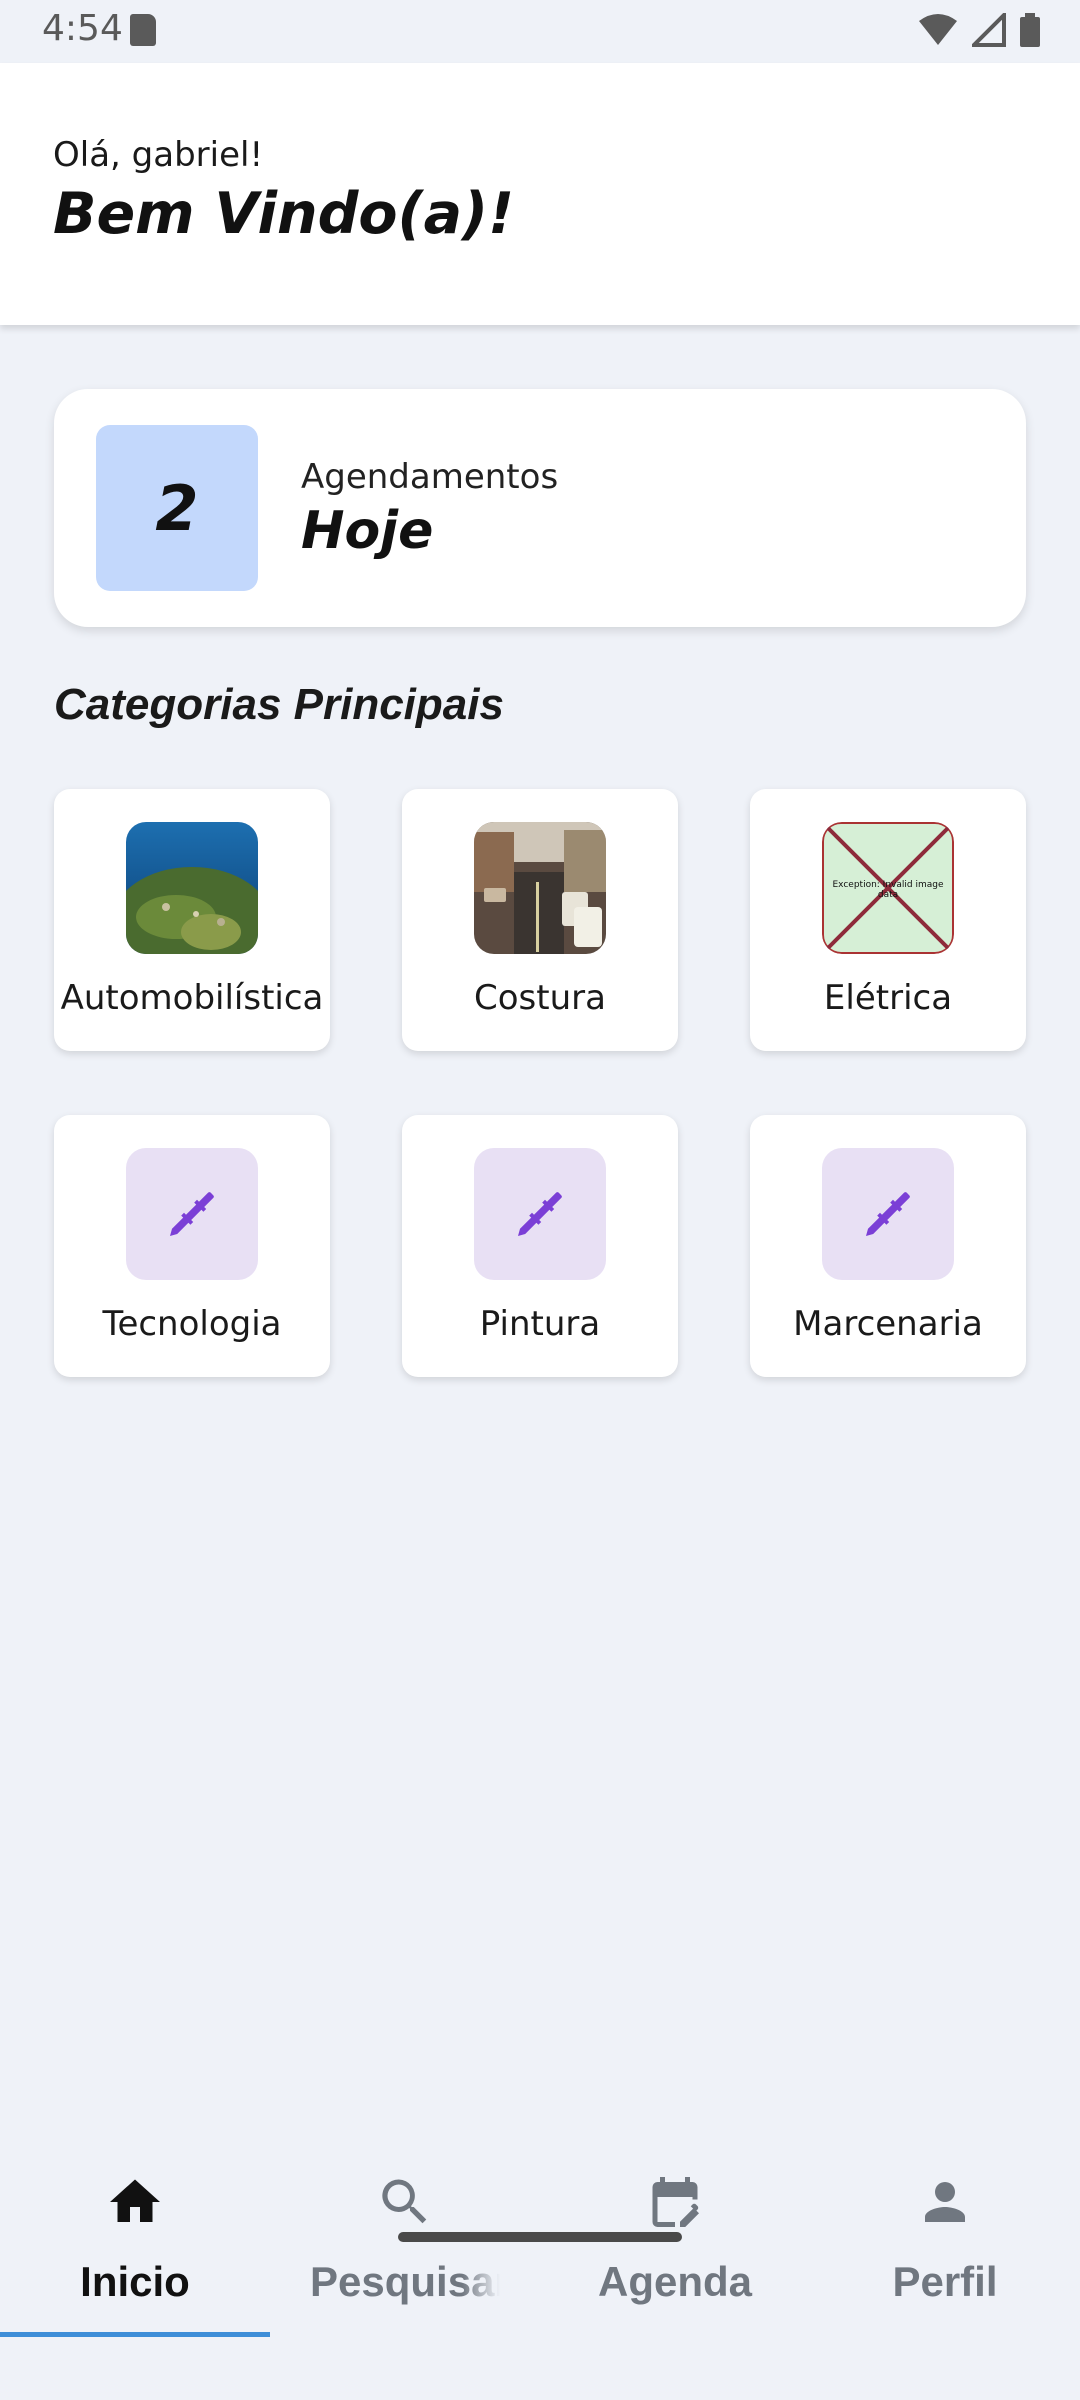  Describe the element at coordinates (945, 2240) in the screenshot. I see `nav-item-perfil: Perfil` at that location.